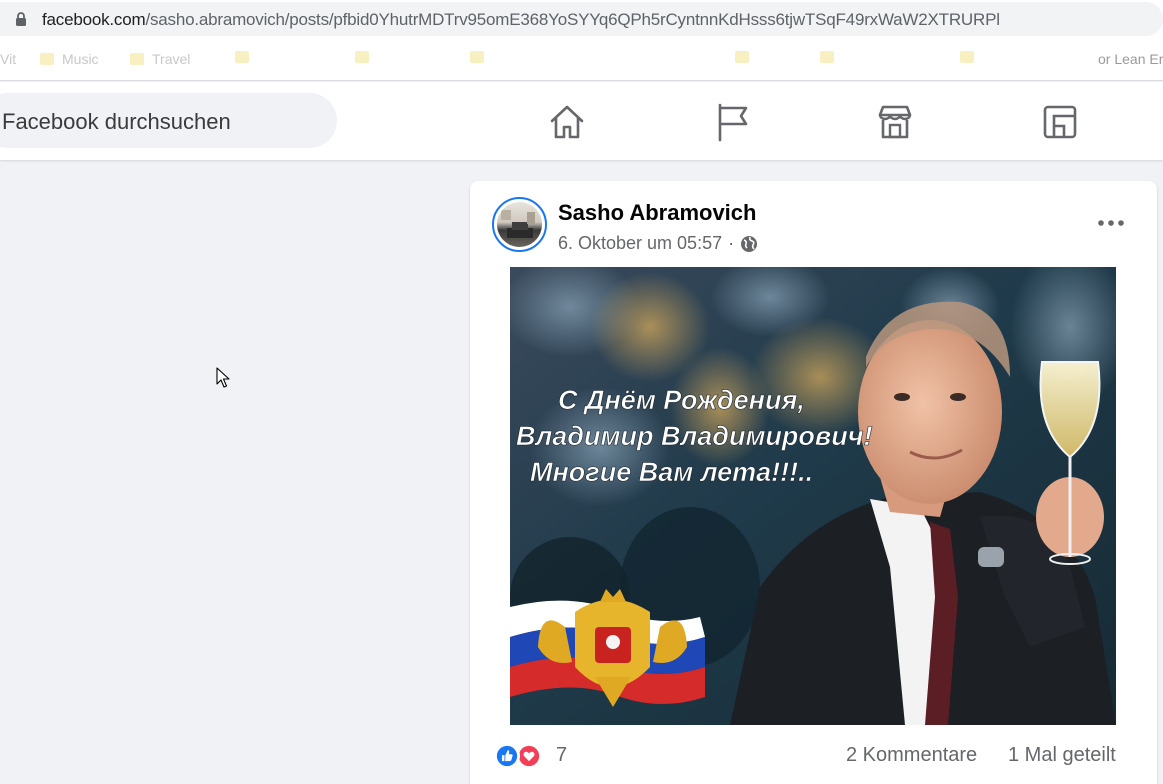 The image size is (1163, 784). Describe the element at coordinates (116, 121) in the screenshot. I see `search-placeholder: Facebook durchsuchen` at that location.